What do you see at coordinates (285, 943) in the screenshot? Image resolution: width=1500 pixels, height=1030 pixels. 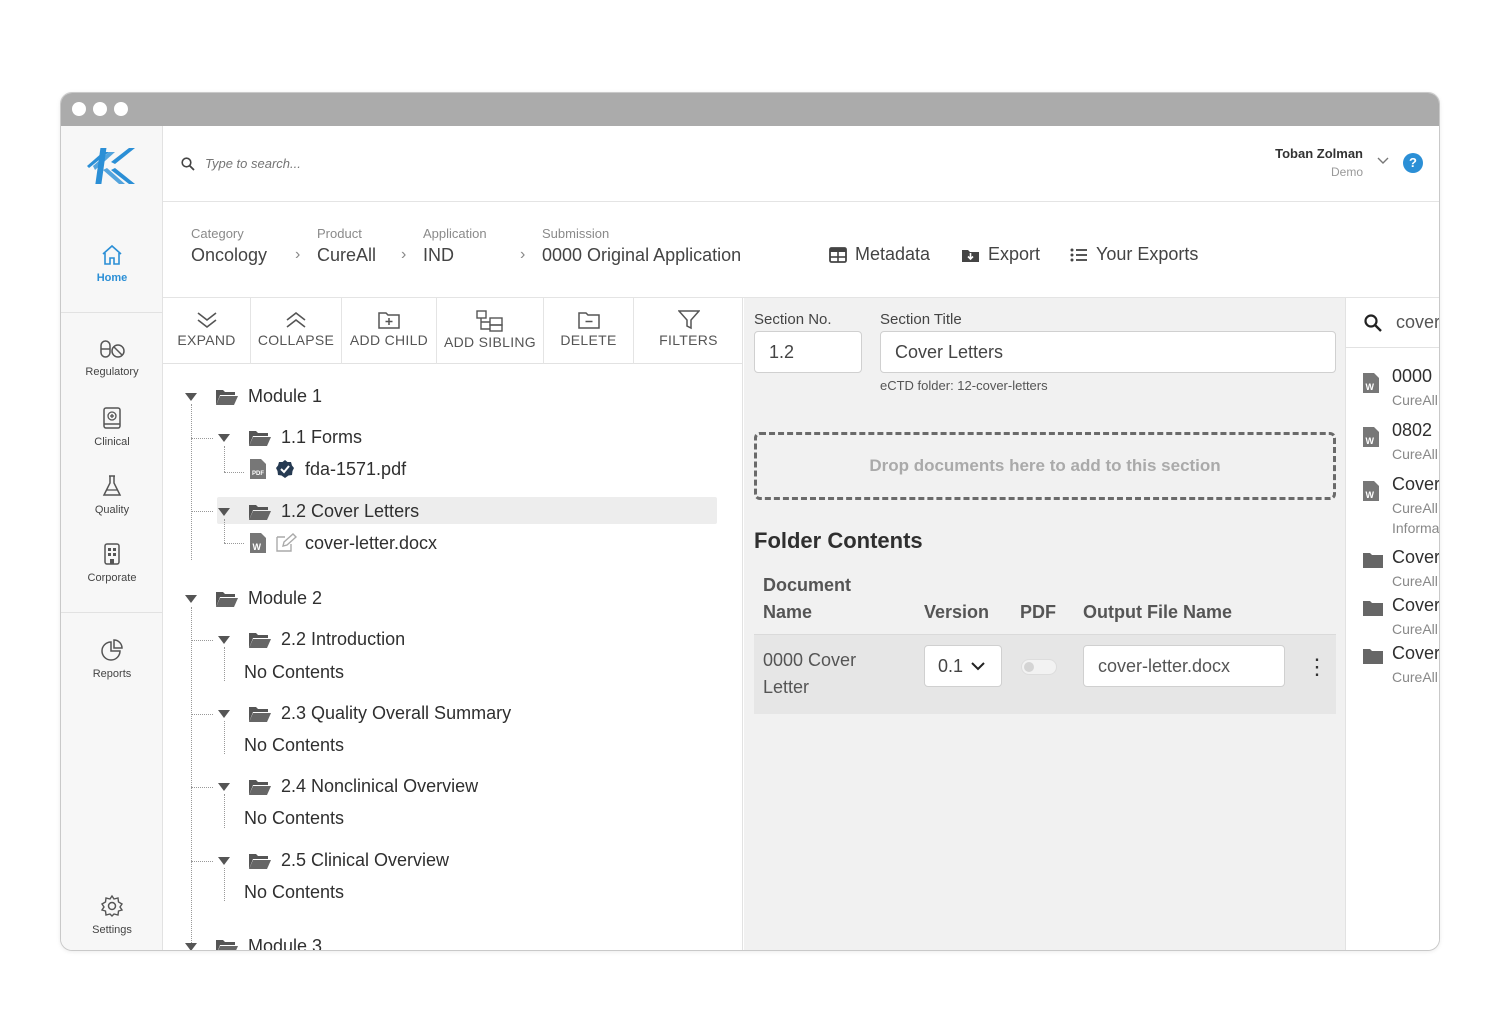 I see `tree-node-label: Module 3` at bounding box center [285, 943].